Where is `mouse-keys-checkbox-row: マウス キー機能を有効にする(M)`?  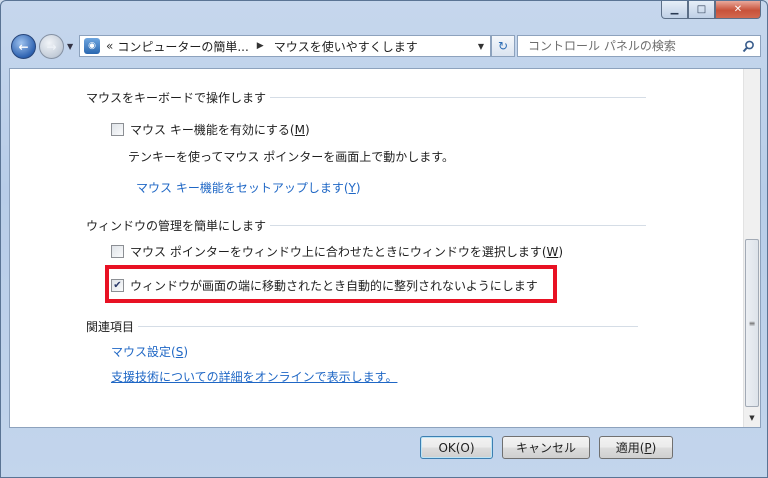
mouse-keys-checkbox-row: マウス キー機能を有効にする(M) is located at coordinates (210, 129).